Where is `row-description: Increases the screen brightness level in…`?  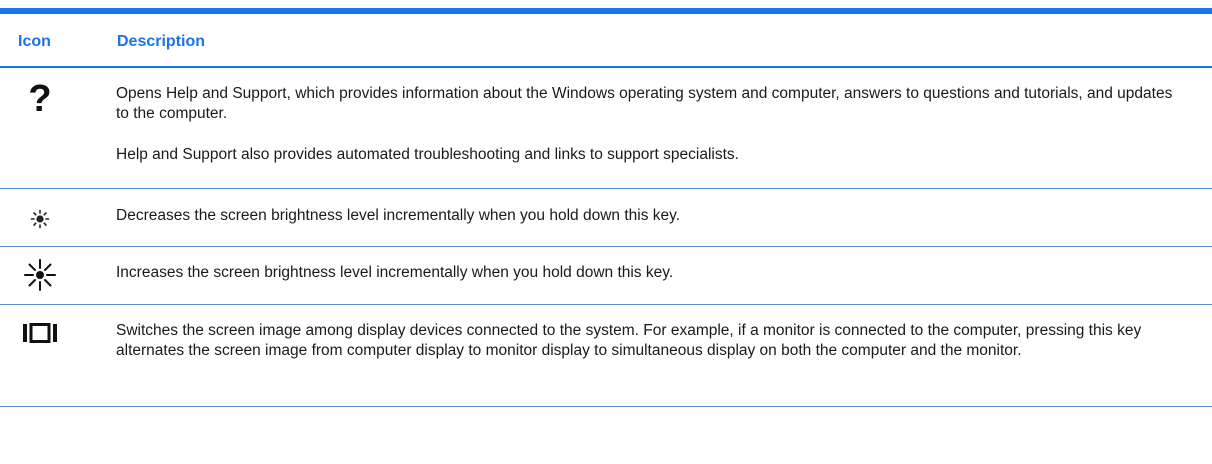 row-description: Increases the screen brightness level in… is located at coordinates (649, 273).